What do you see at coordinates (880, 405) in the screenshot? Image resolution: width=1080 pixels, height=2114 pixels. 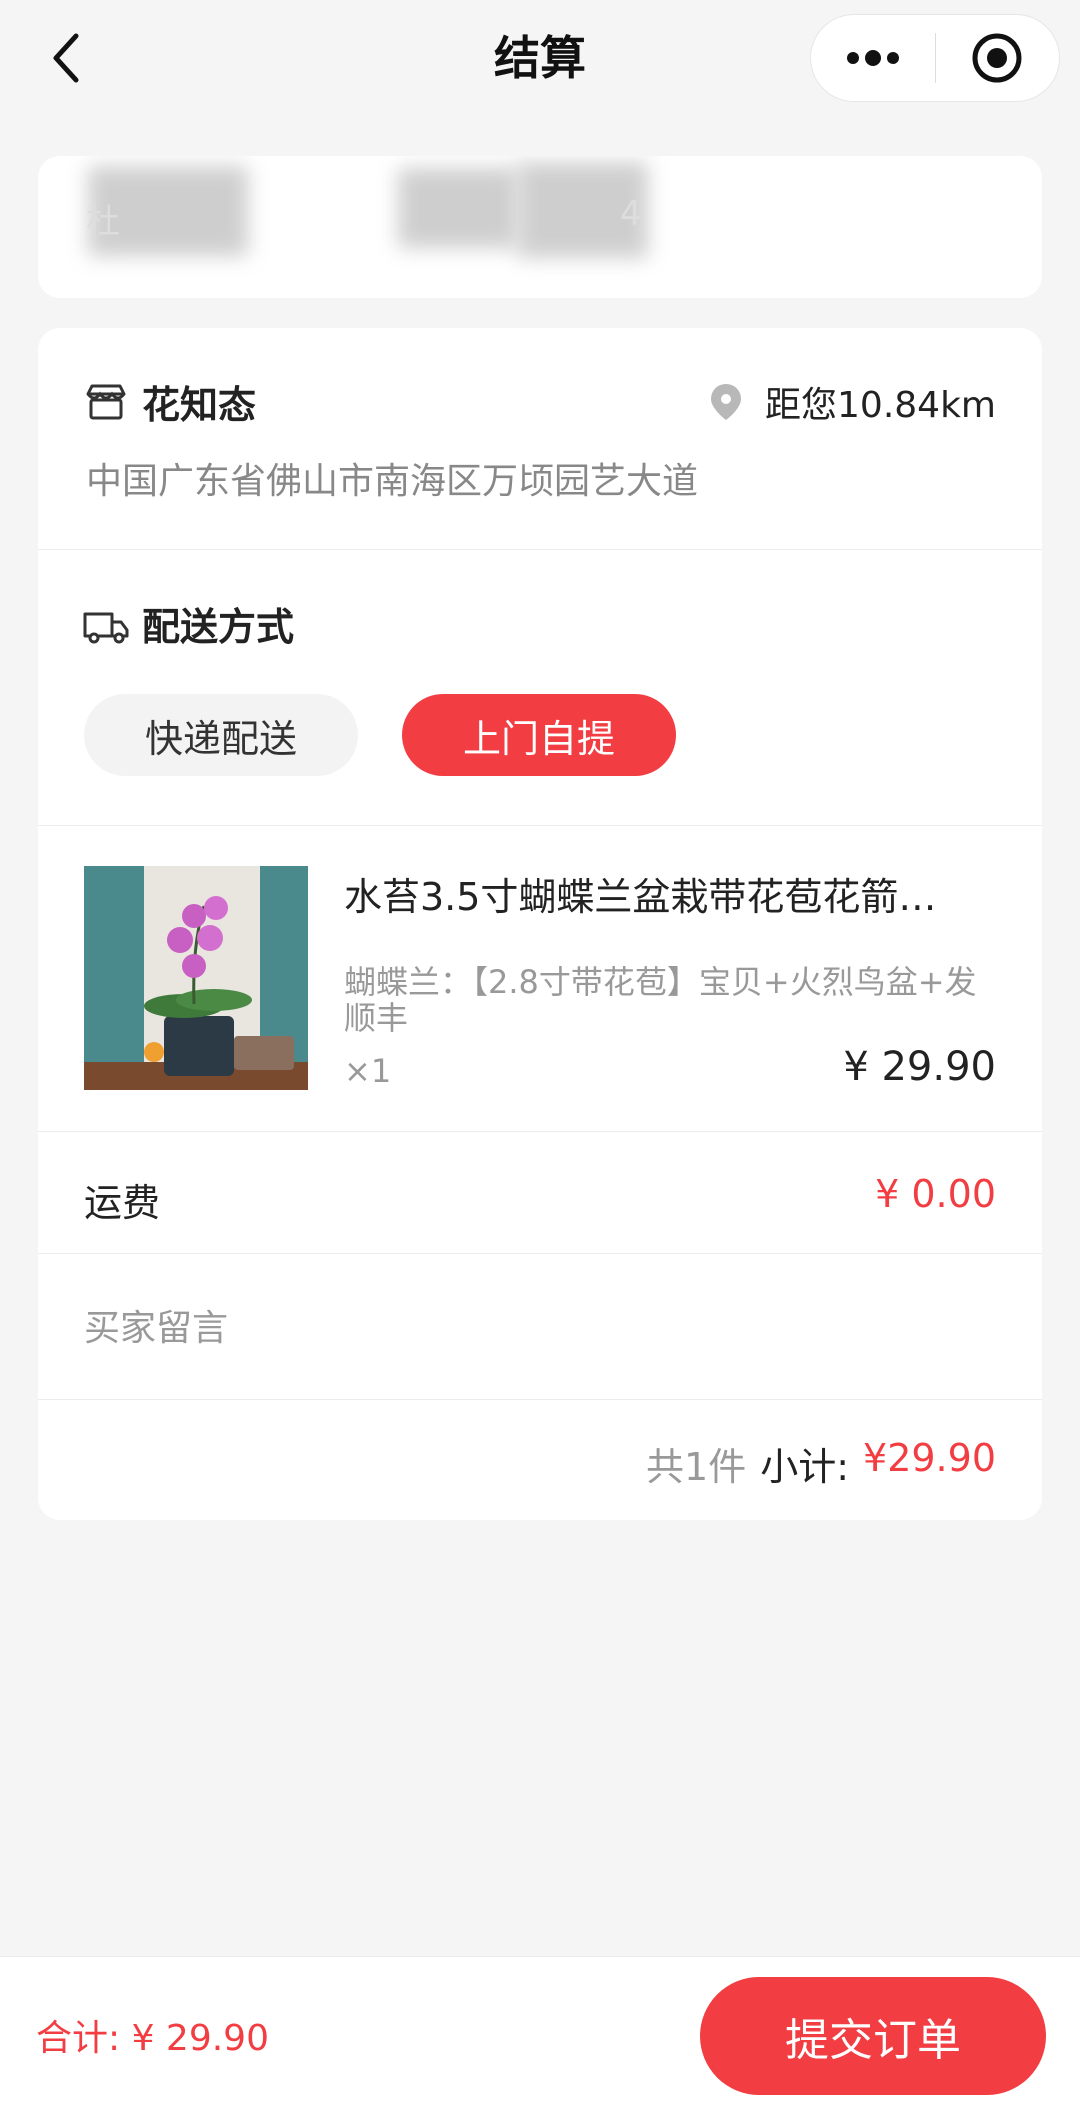 I see `store-distance: 距您10.84km` at bounding box center [880, 405].